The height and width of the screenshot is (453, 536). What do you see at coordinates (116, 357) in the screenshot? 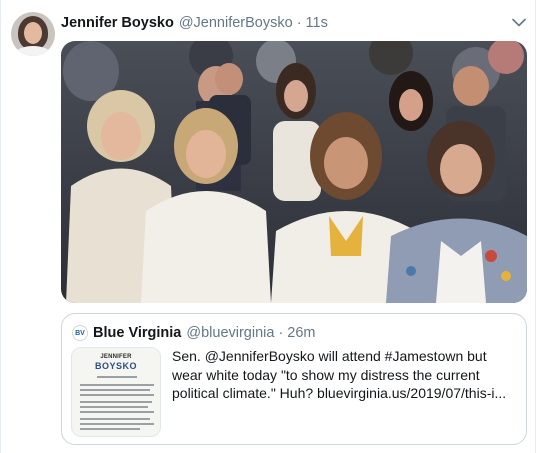
I see `thumbnail-heading: JENNIFER` at bounding box center [116, 357].